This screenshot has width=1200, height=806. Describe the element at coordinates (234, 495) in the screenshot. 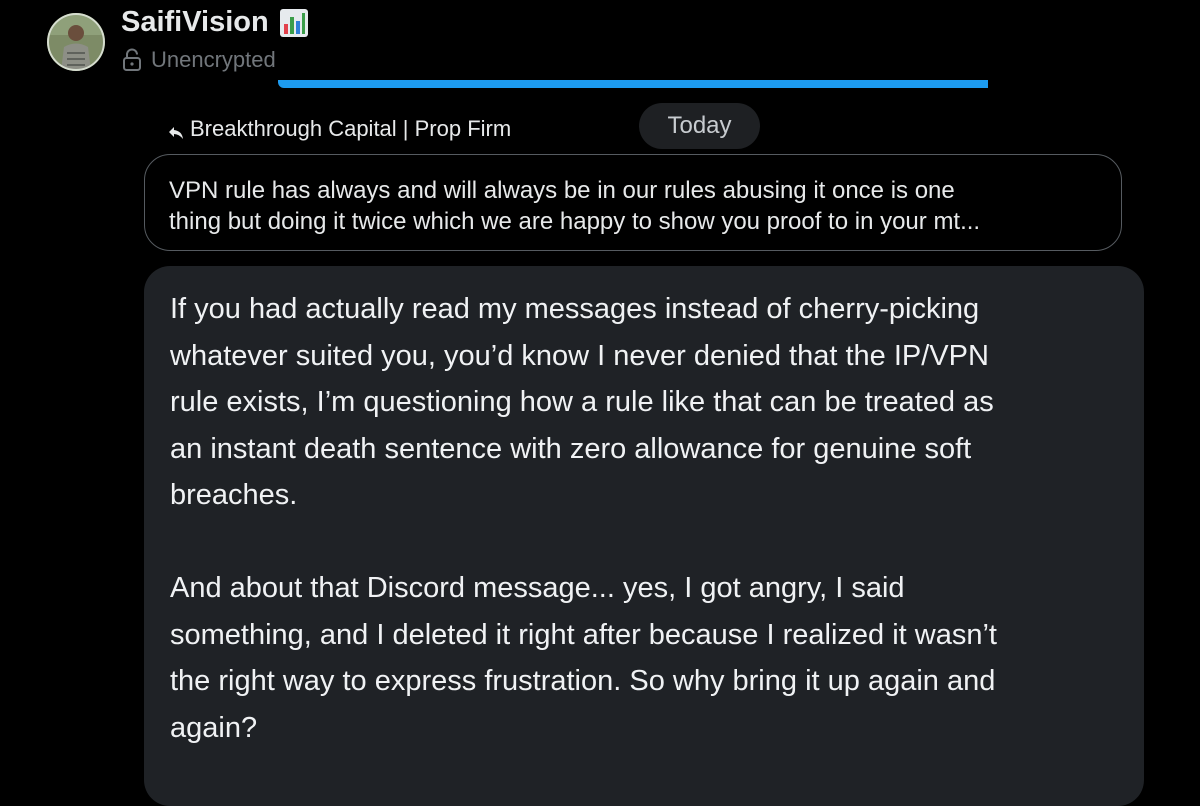

I see `message-line: breaches.` at that location.